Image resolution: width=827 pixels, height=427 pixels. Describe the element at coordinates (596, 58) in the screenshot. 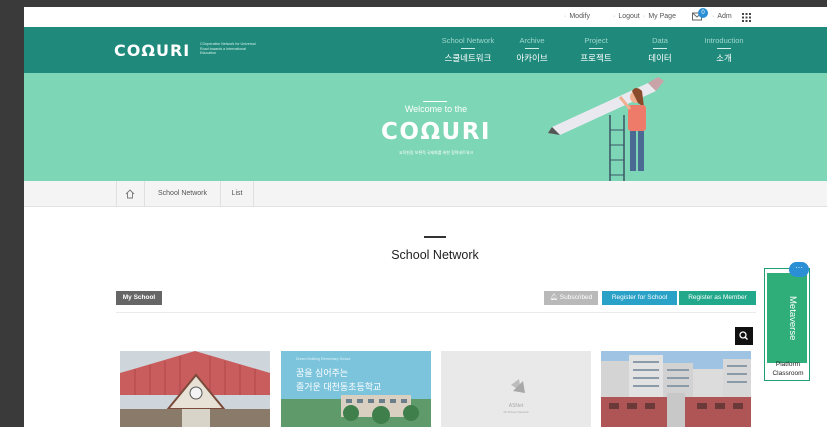

I see `nav-label-ko: 프로젝트` at that location.